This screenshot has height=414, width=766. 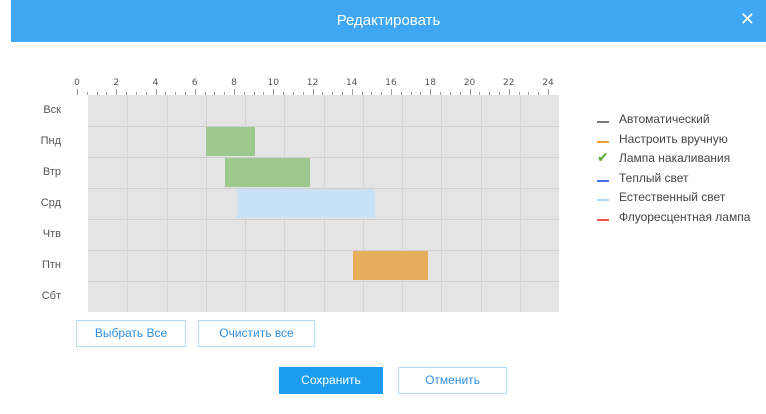 I want to click on hour-label: 14, so click(x=352, y=83).